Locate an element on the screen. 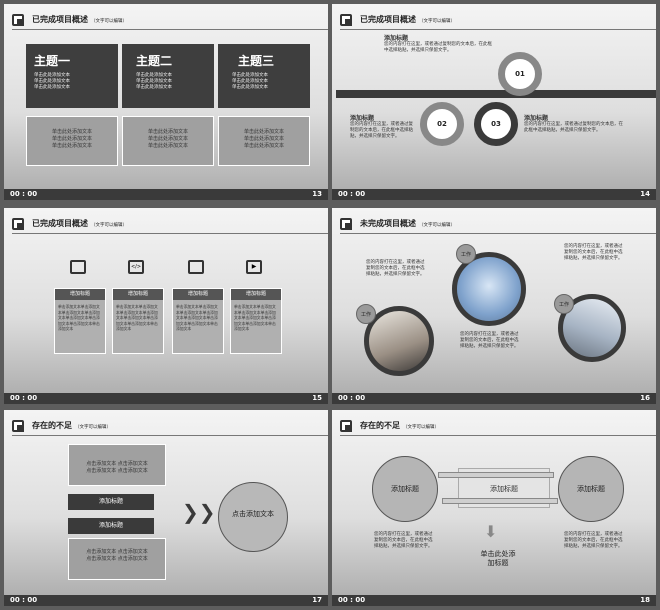 The width and height of the screenshot is (660, 610). topic-box-1: 主题一 单击此处添加文本 单击此处添加文本 单击此处添加文本 is located at coordinates (72, 76).